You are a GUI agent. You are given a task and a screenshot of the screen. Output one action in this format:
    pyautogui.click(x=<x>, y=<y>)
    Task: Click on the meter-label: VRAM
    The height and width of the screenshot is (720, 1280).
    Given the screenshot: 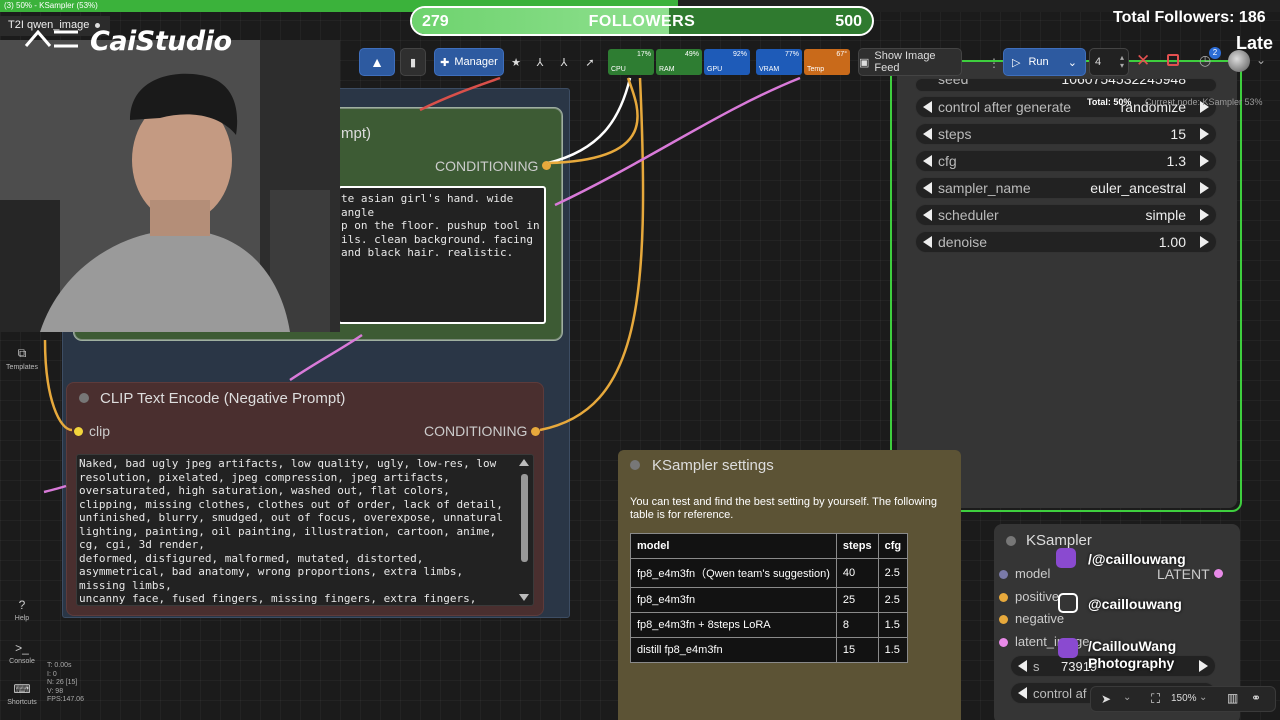 What is the action you would take?
    pyautogui.click(x=769, y=69)
    